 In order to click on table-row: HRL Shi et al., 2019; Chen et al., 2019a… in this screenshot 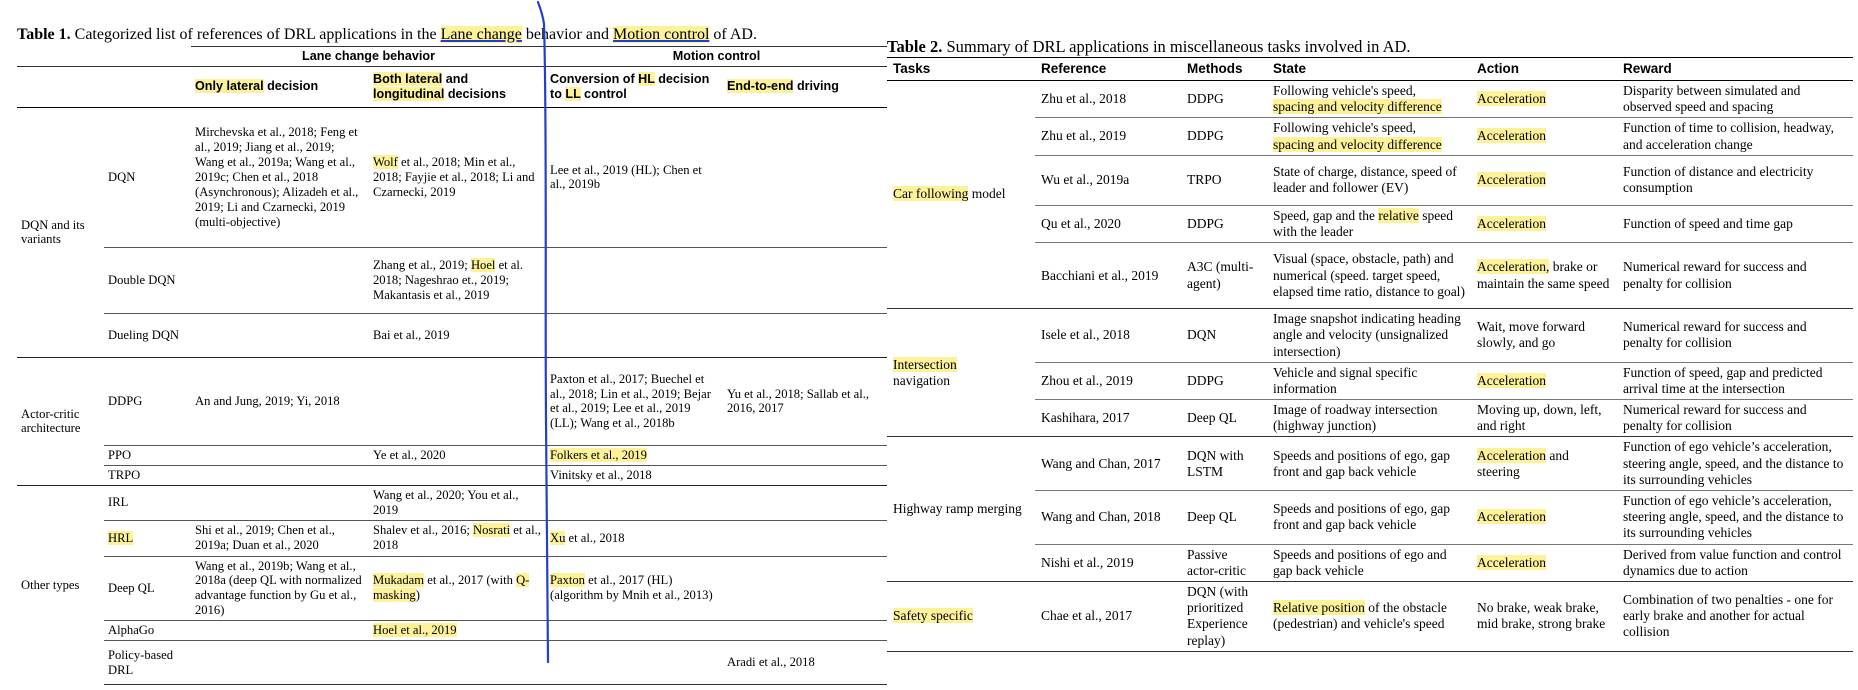, I will do `click(452, 538)`.